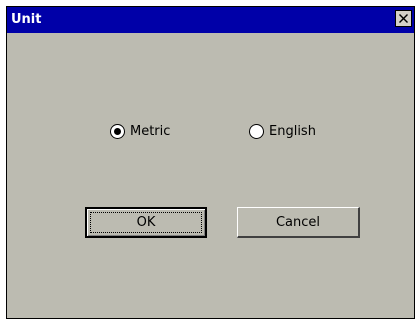 This screenshot has height=321, width=417. Describe the element at coordinates (150, 131) in the screenshot. I see `radio-metric-label: Metric` at that location.